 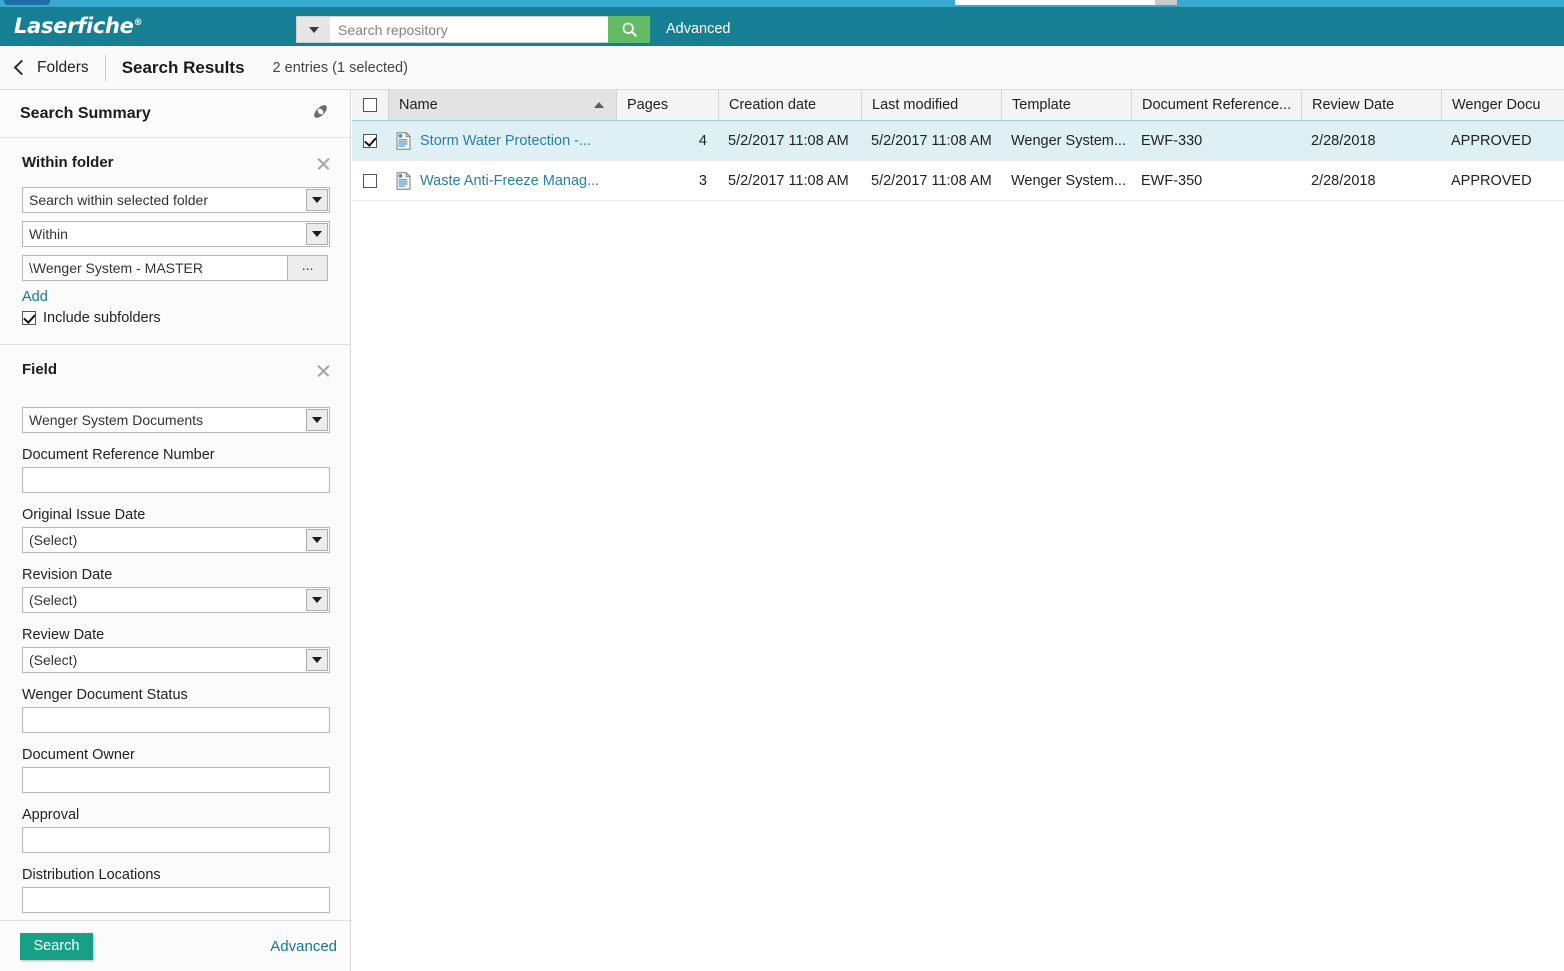 What do you see at coordinates (183, 67) in the screenshot?
I see `page-title: Search Results` at bounding box center [183, 67].